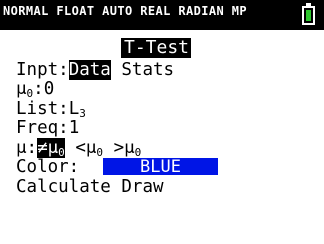 The image size is (324, 244). I want to click on mu0-label-colon: :, so click(38, 89).